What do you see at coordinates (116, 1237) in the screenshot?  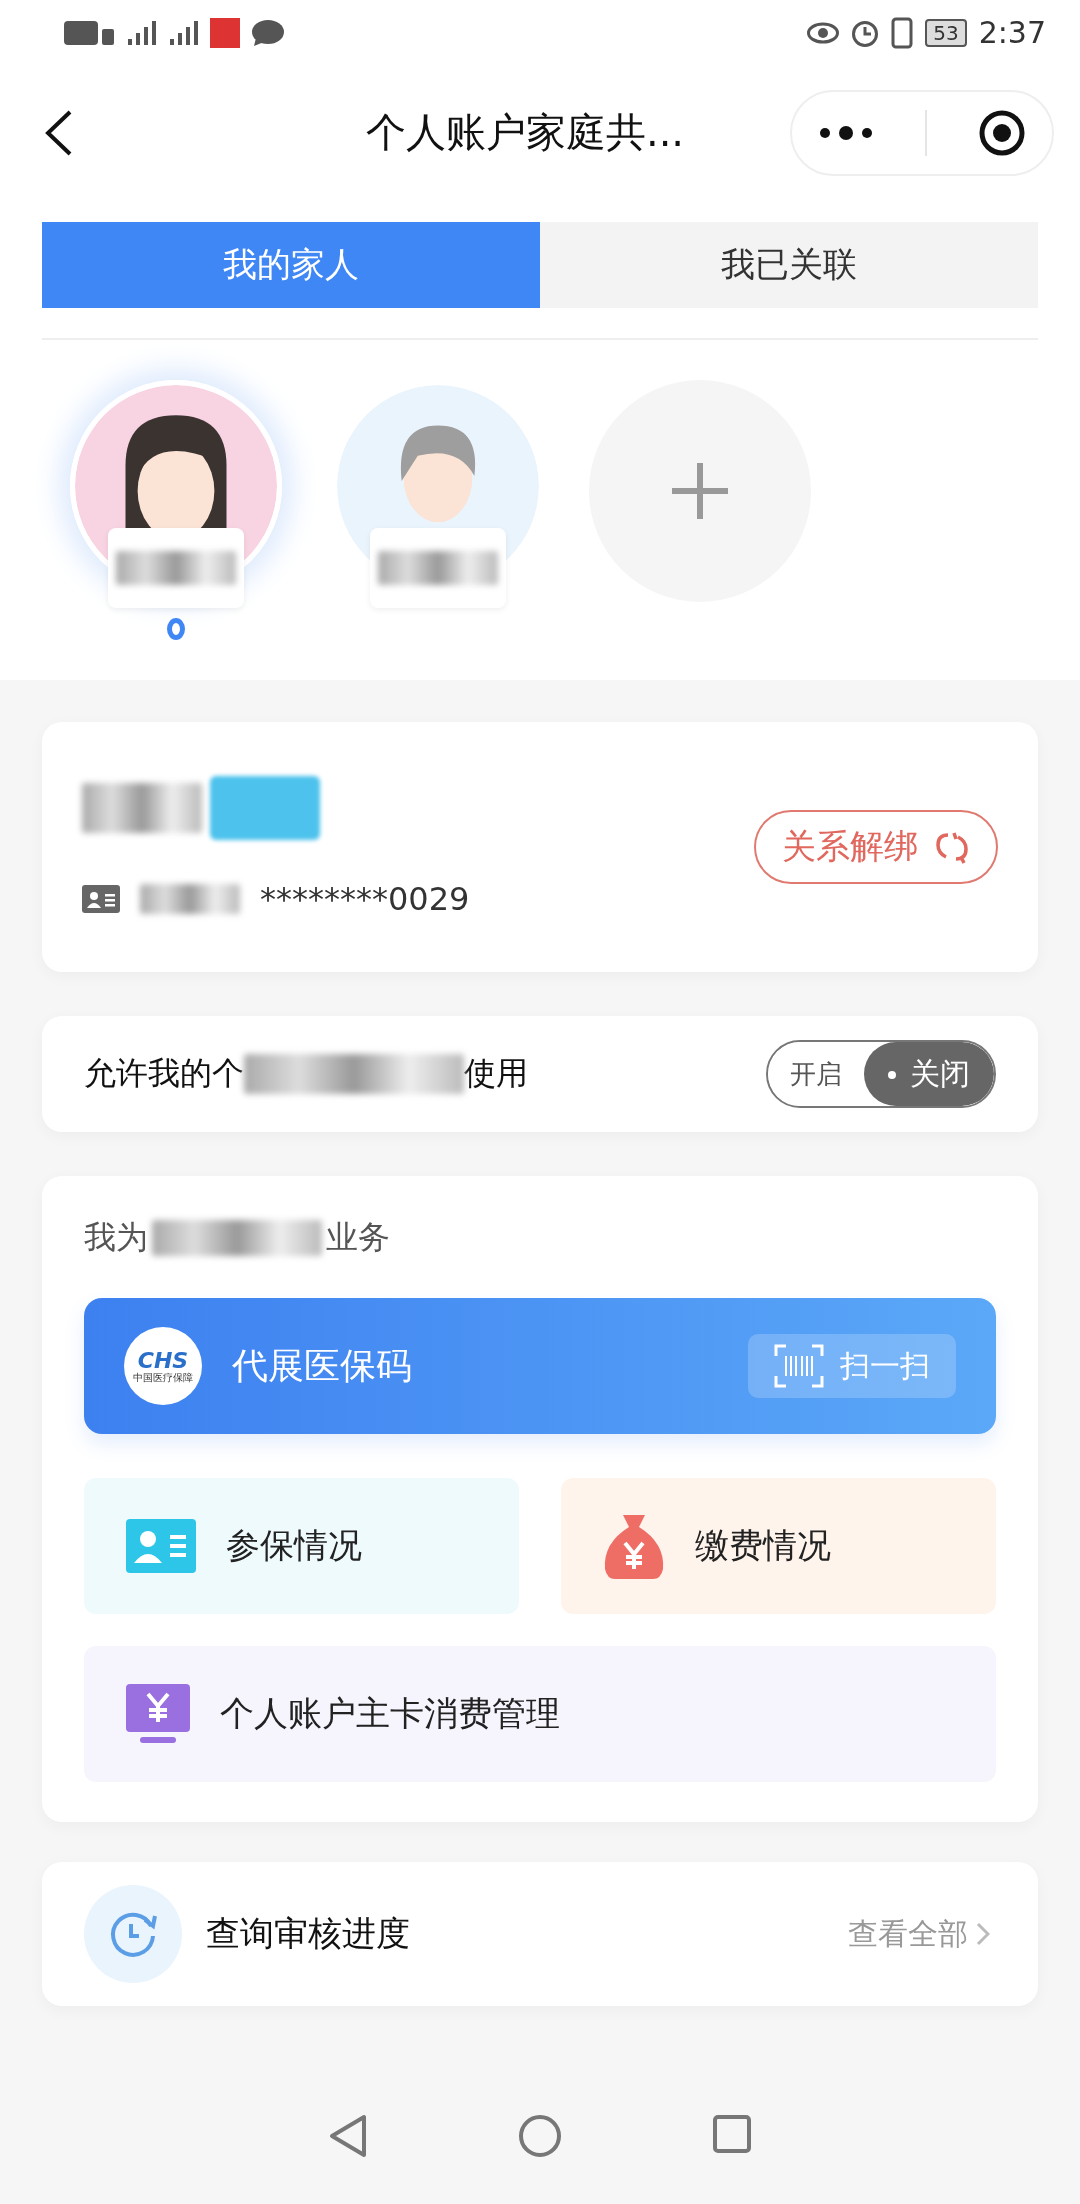 I see `services-title-start: 我为` at bounding box center [116, 1237].